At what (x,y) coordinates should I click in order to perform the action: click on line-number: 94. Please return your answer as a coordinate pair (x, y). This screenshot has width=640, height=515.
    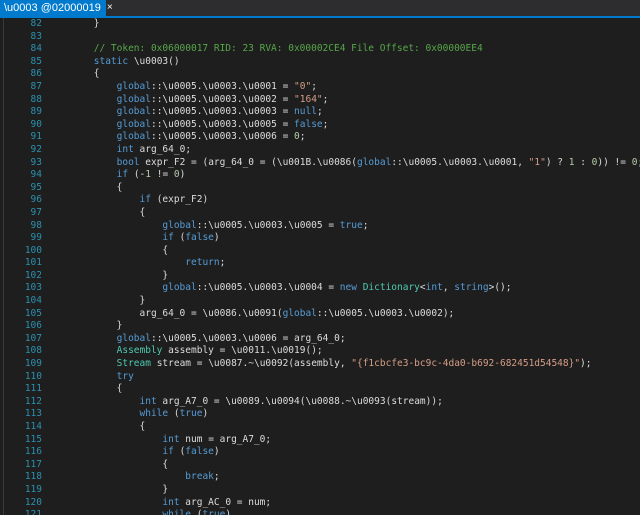
    Looking at the image, I should click on (36, 175).